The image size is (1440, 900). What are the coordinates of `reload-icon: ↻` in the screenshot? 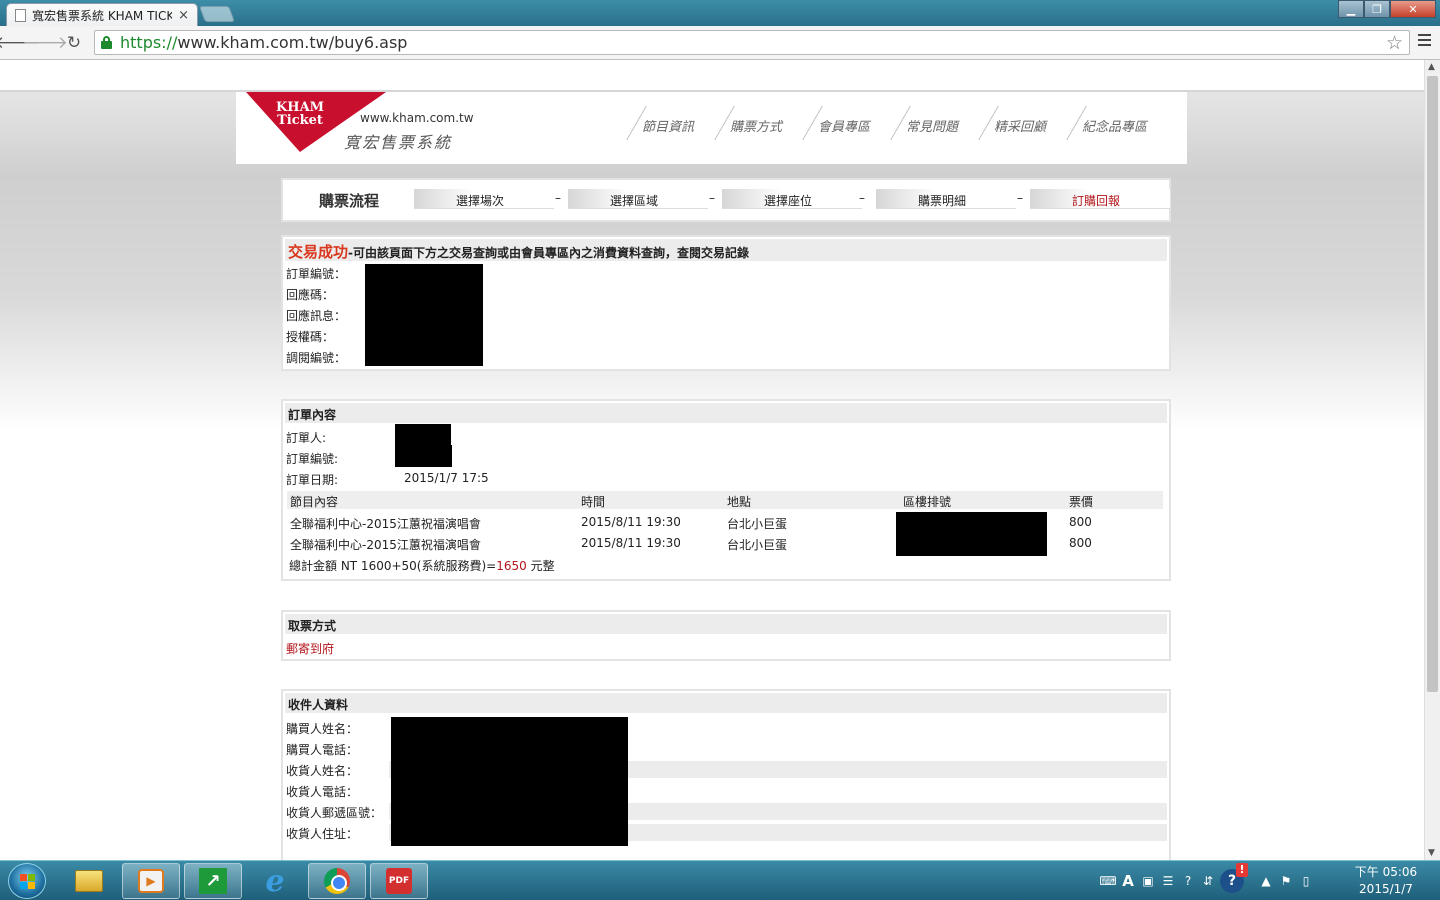 It's located at (74, 43).